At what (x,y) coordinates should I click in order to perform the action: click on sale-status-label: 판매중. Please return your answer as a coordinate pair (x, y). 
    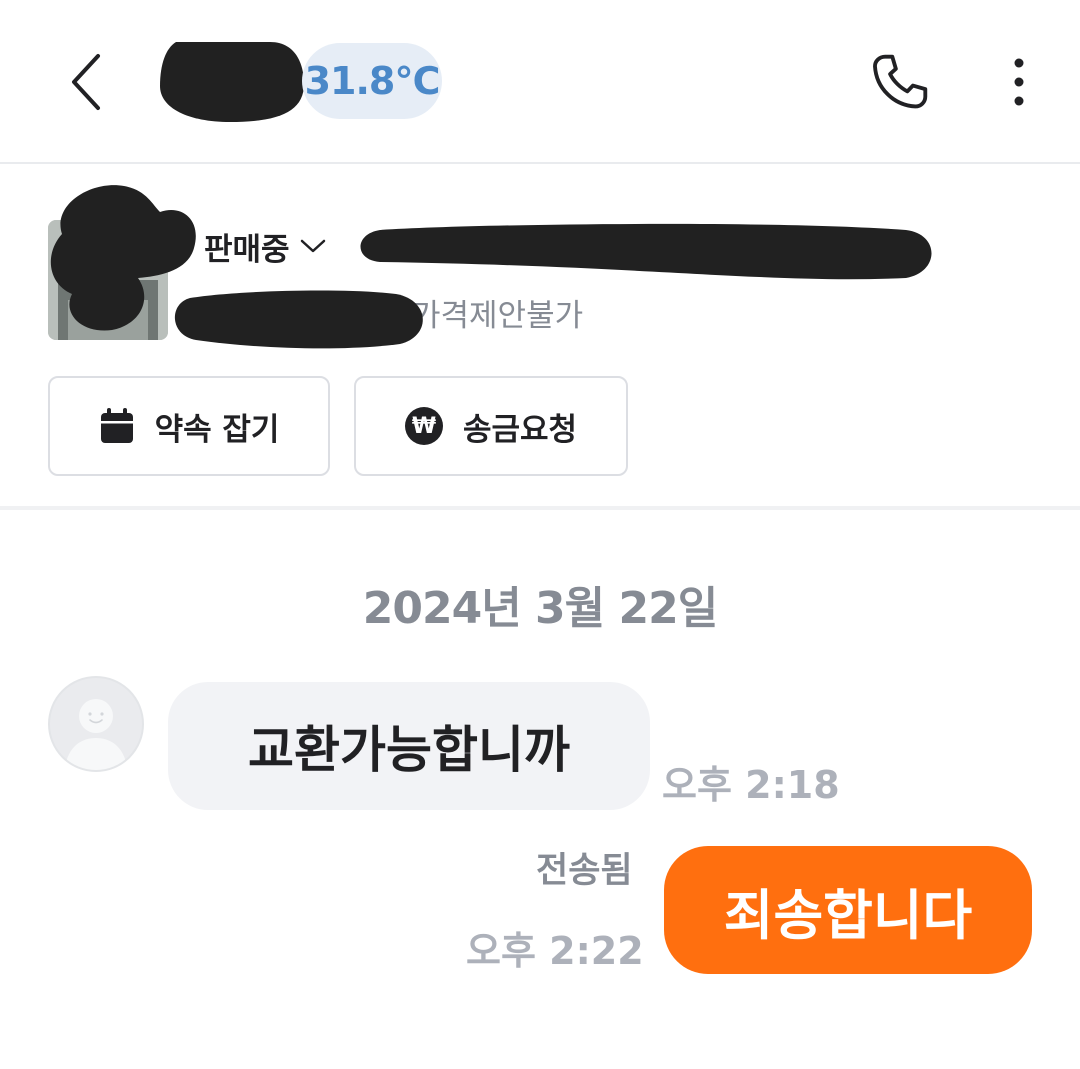
    Looking at the image, I should click on (247, 249).